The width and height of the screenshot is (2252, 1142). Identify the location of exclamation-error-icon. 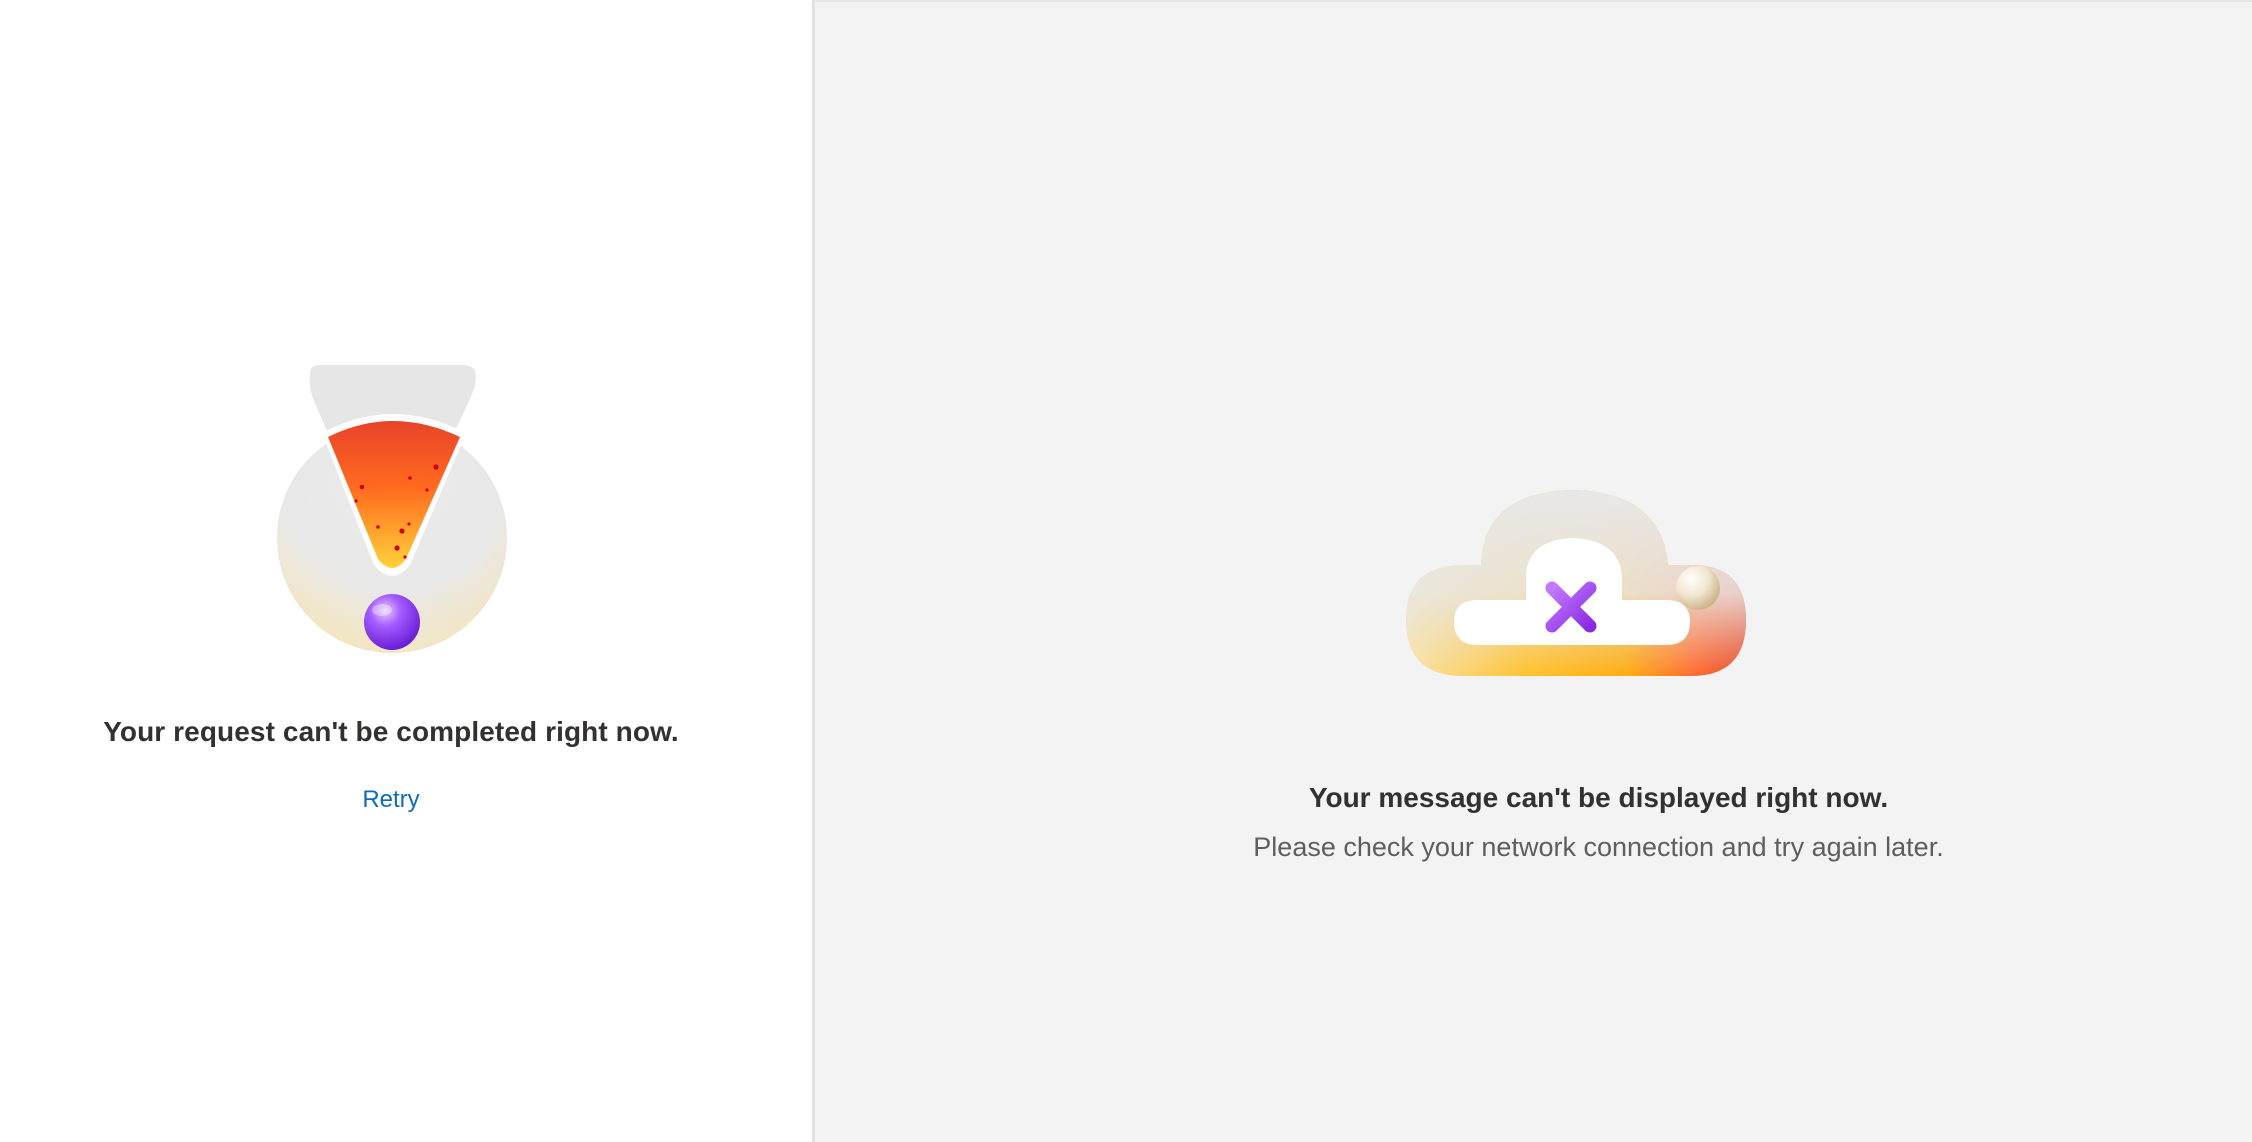
(392, 509).